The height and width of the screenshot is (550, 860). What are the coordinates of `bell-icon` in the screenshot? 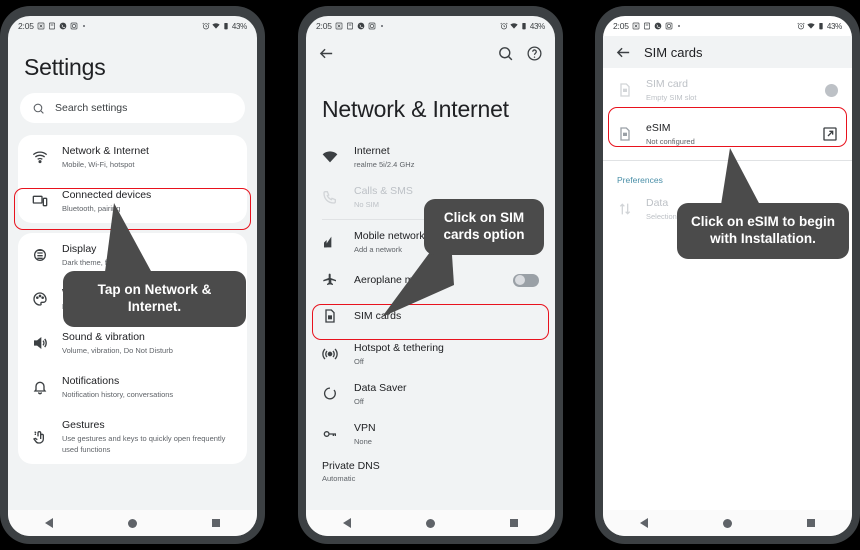 It's located at (40, 387).